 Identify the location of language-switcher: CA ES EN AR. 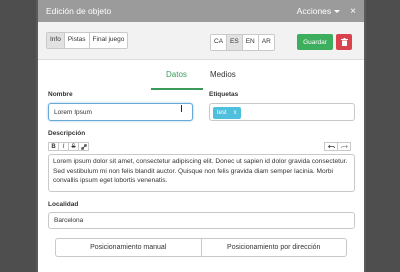
(242, 42).